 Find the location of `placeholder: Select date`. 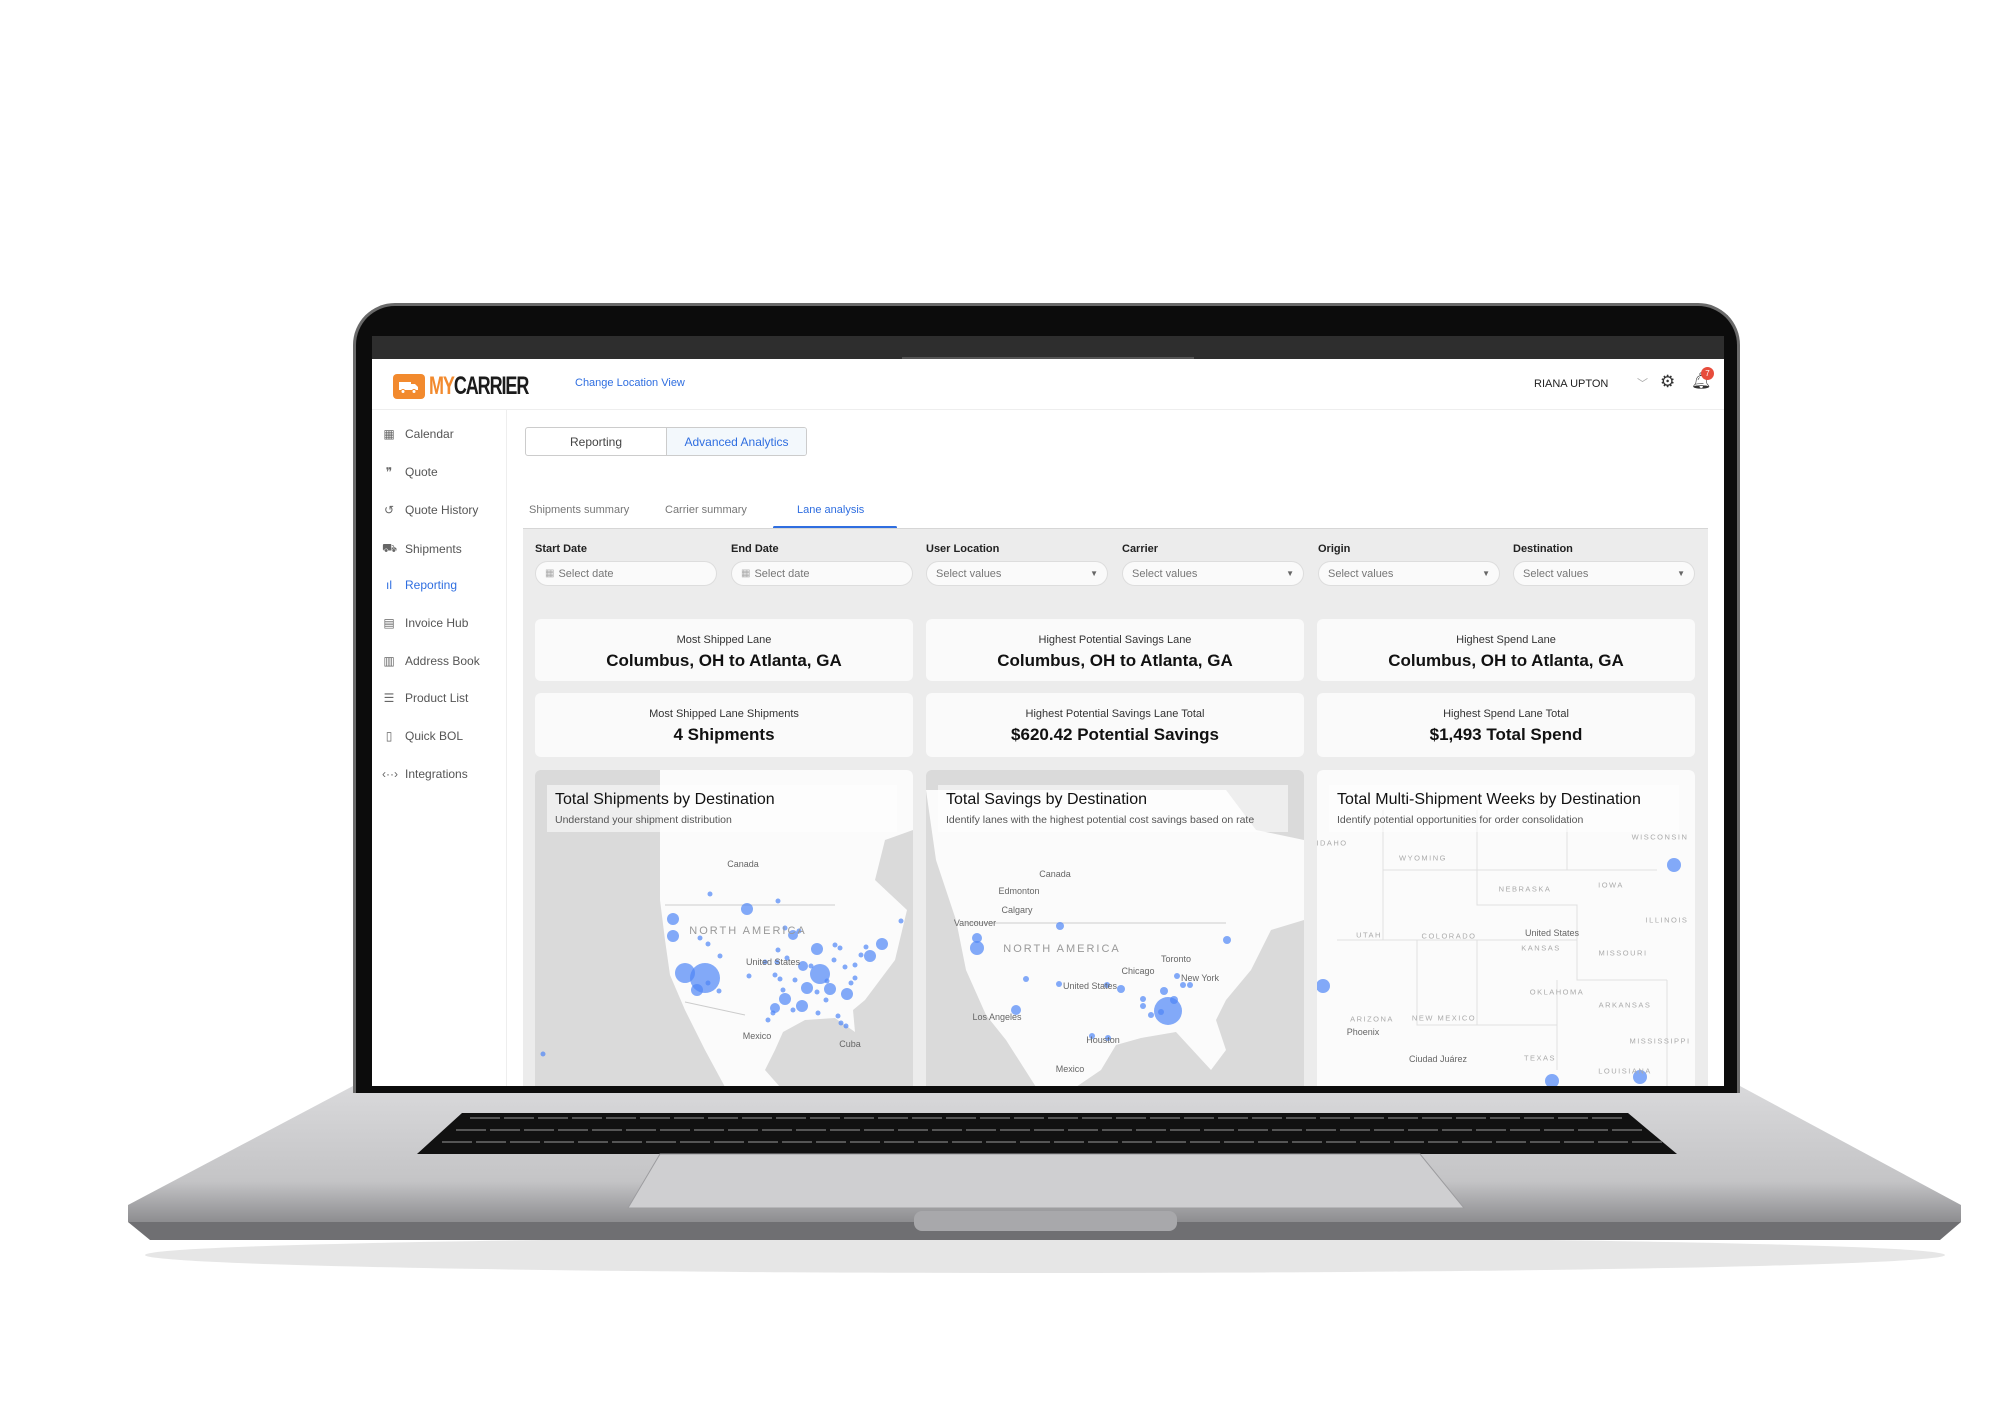

placeholder: Select date is located at coordinates (586, 573).